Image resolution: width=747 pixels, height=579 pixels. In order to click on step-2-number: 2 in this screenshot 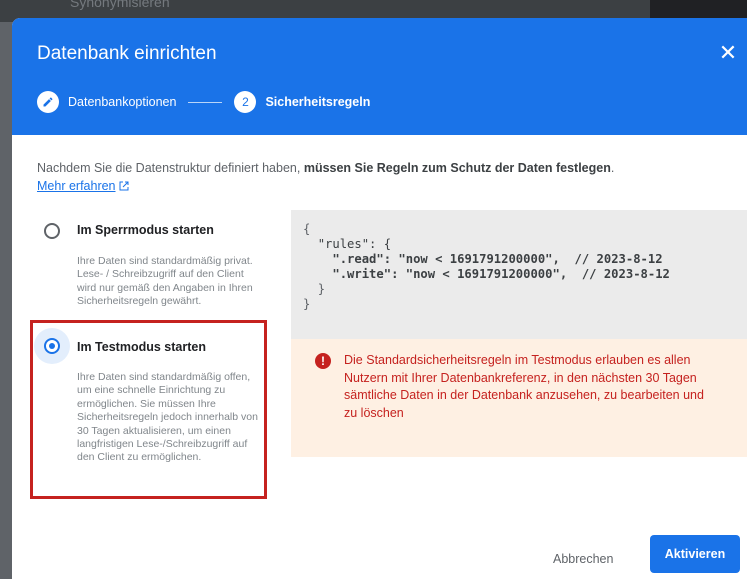, I will do `click(245, 102)`.